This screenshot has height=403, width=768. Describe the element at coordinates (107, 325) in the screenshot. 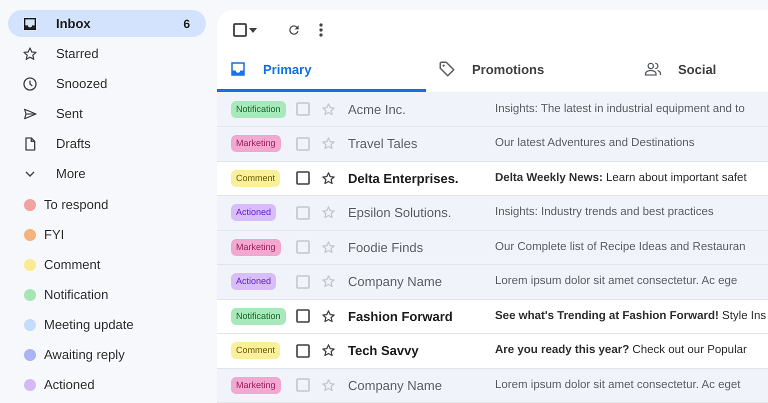

I see `label-item: Meeting update` at that location.